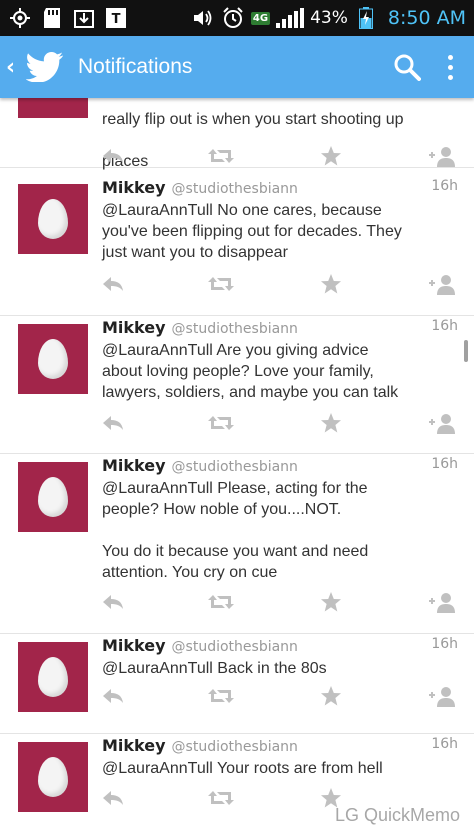 Image resolution: width=474 pixels, height=840 pixels. I want to click on scrollbar, so click(466, 351).